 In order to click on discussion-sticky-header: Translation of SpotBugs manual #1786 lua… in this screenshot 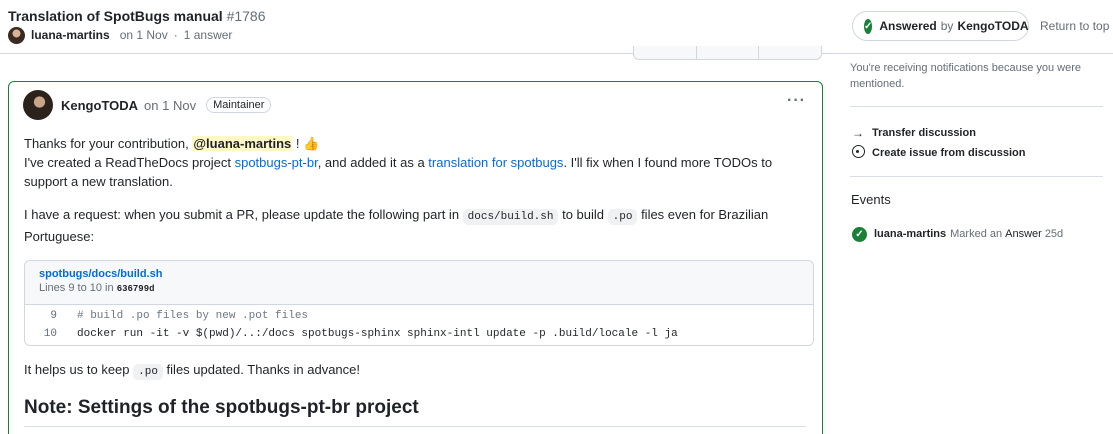, I will do `click(556, 27)`.